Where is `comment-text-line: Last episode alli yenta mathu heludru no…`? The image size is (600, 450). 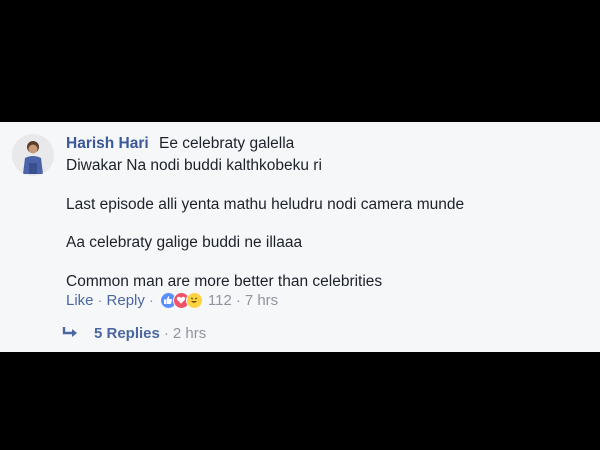 comment-text-line: Last episode alli yenta mathu heludru no… is located at coordinates (265, 204).